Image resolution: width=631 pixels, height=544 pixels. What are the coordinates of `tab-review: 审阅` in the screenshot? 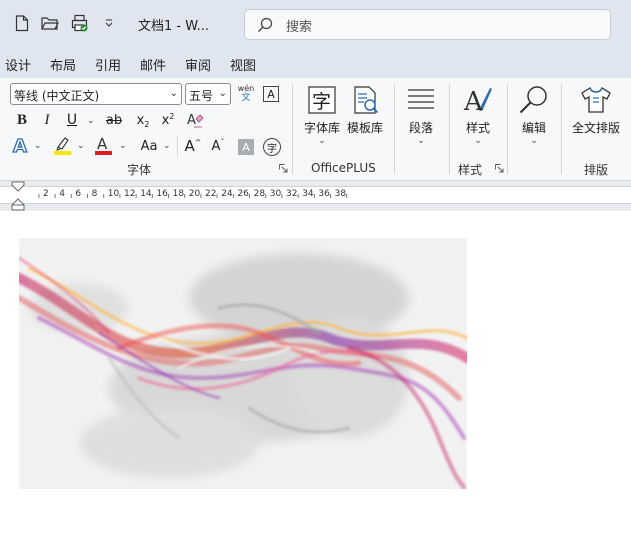 It's located at (198, 64).